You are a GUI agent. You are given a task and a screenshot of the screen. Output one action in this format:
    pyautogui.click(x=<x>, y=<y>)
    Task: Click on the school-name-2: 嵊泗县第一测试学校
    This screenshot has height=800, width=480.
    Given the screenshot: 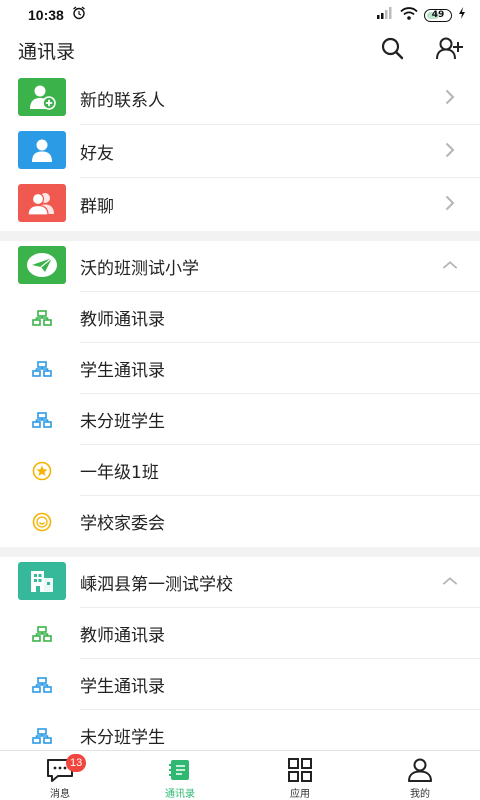 What is the action you would take?
    pyautogui.click(x=156, y=585)
    